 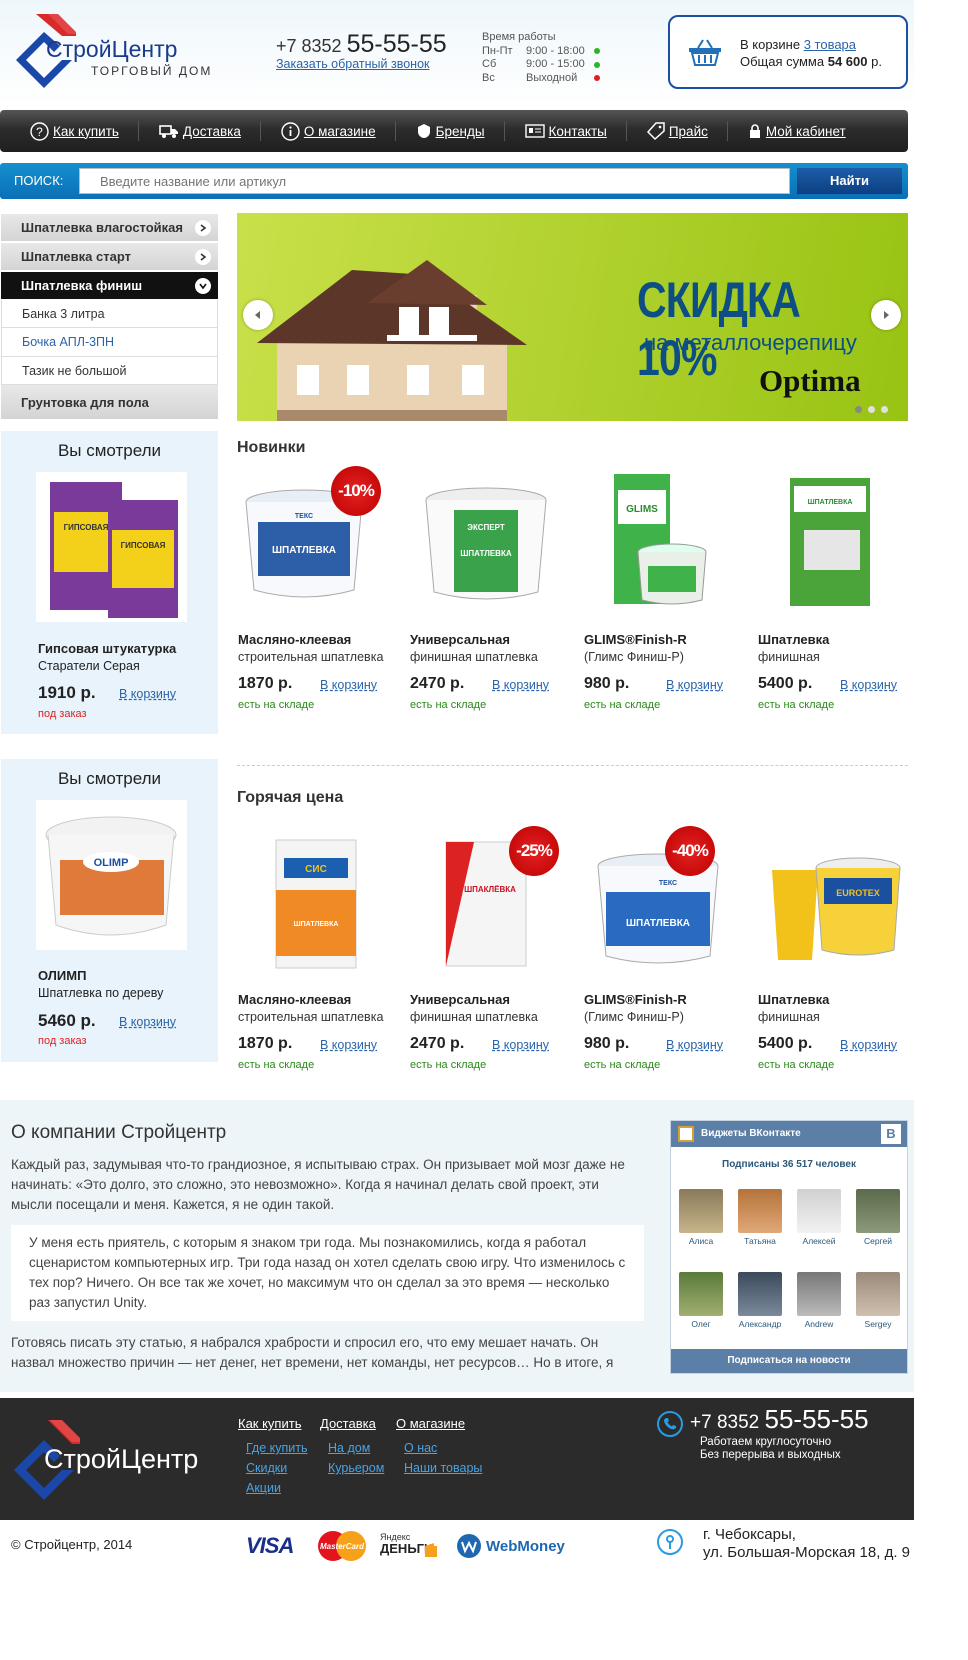 I want to click on hours-row: Вс Выходной, so click(x=541, y=79).